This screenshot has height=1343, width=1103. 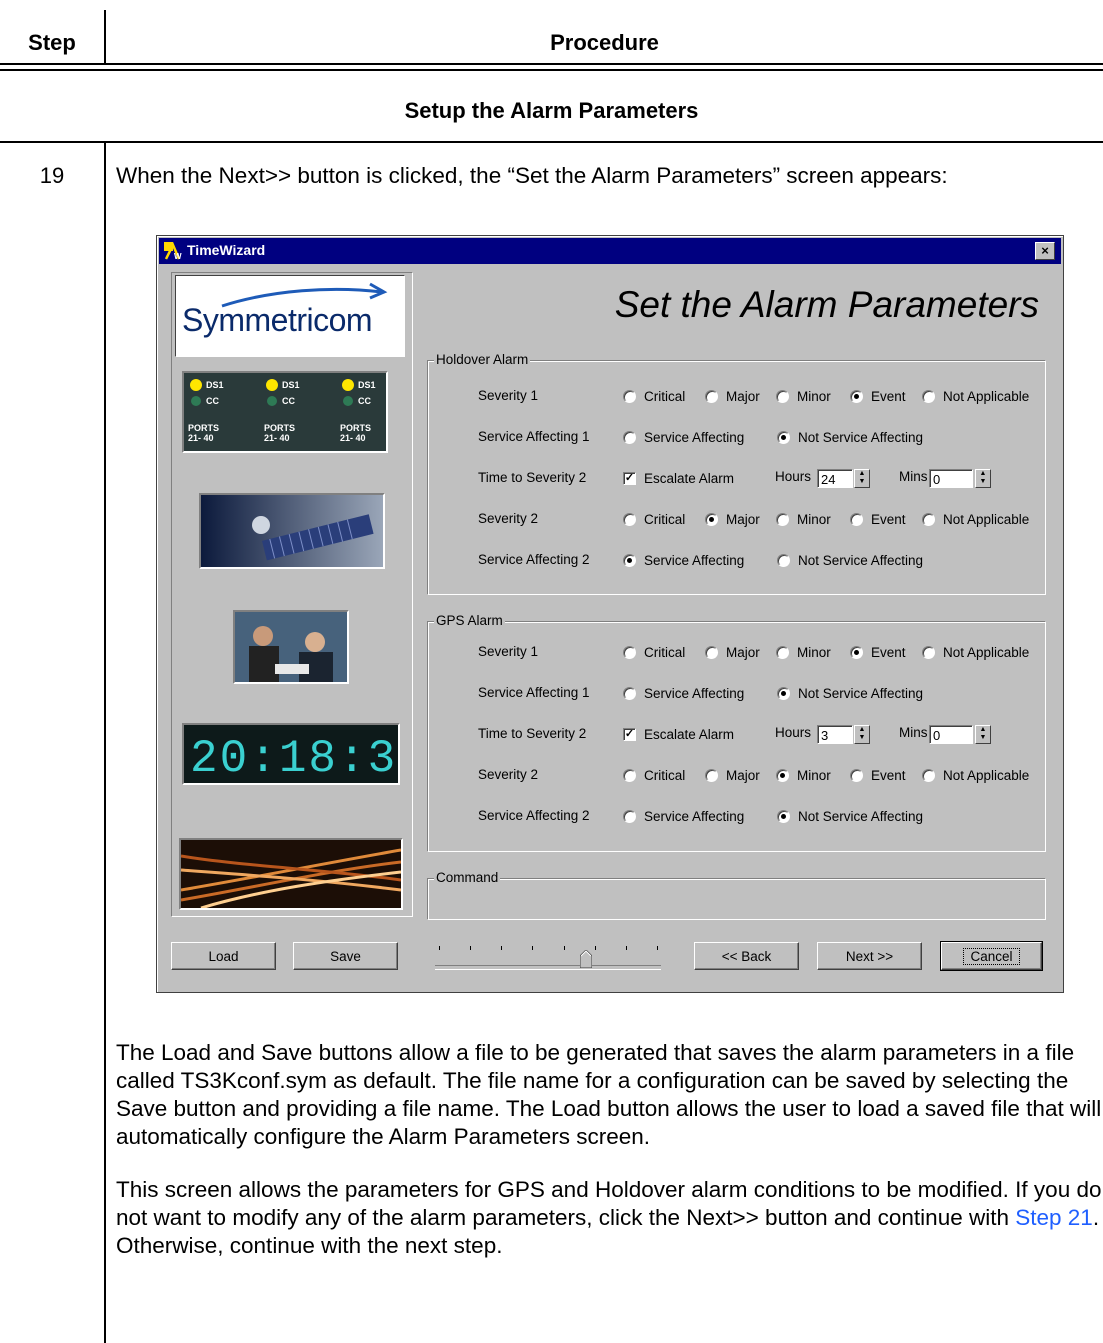 What do you see at coordinates (291, 647) in the screenshot?
I see `people-image` at bounding box center [291, 647].